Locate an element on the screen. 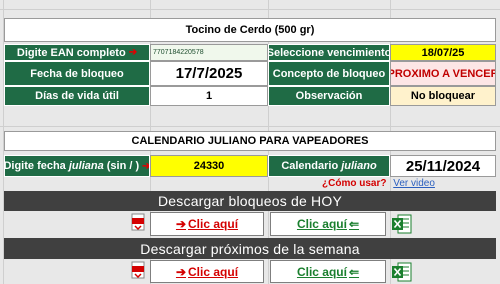 This screenshot has width=500, height=284. pdf-week-label: Clic aquí is located at coordinates (213, 271).